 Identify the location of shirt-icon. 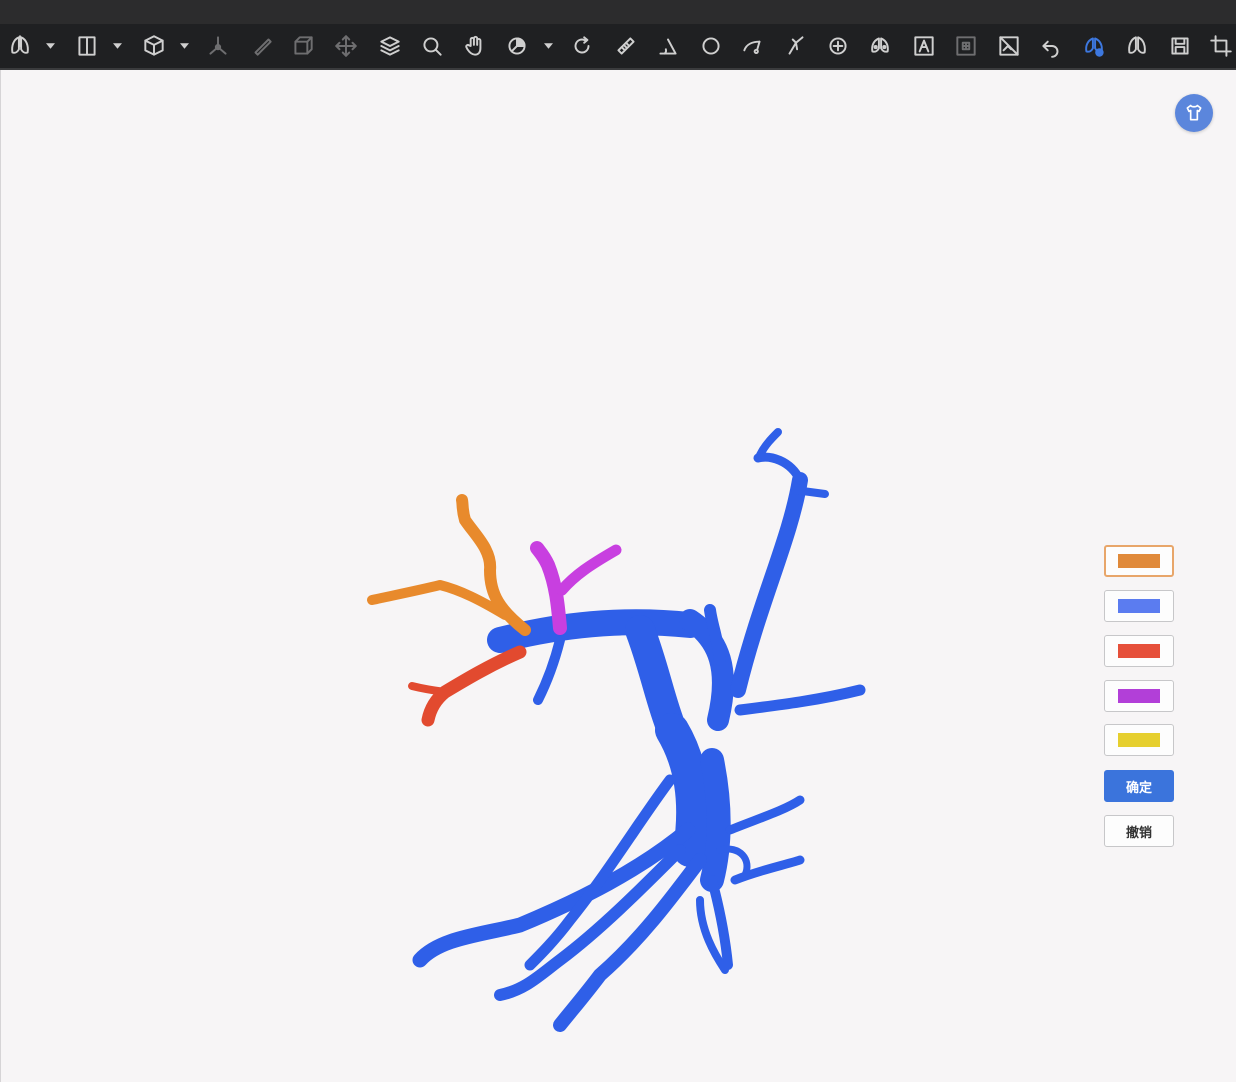
(1194, 112).